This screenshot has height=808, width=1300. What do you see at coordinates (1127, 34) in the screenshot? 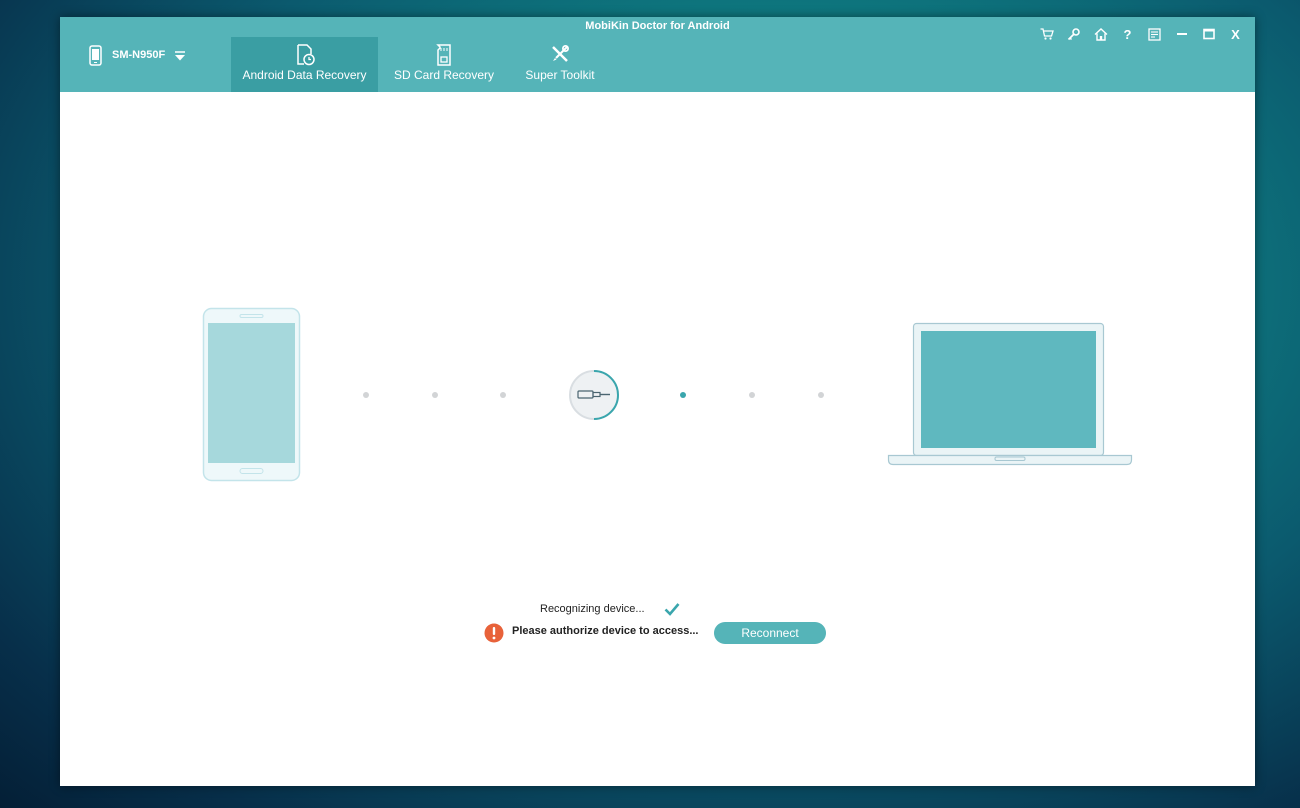
I see `help-icon: ?` at bounding box center [1127, 34].